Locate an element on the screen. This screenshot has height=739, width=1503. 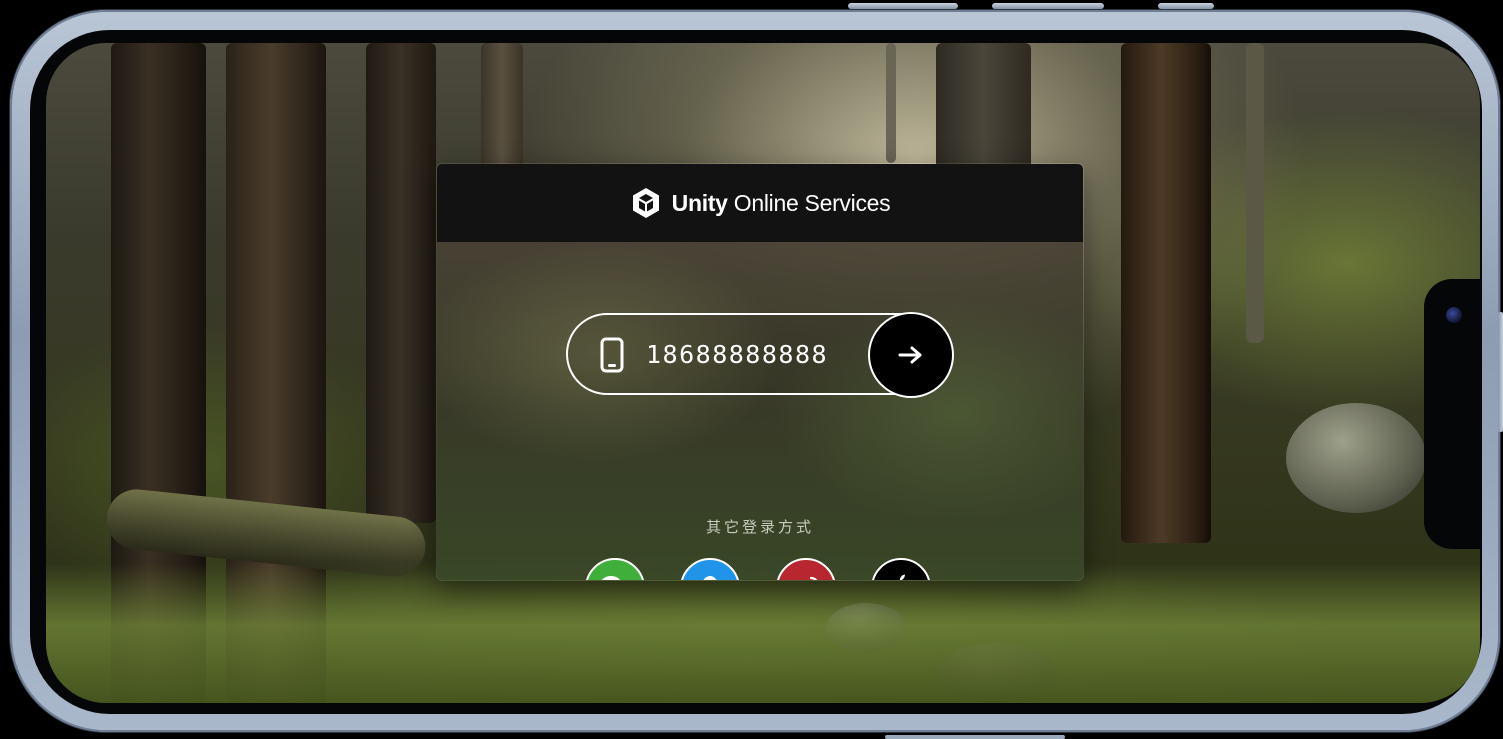
other-login-label: 其它登录方式 is located at coordinates (759, 527).